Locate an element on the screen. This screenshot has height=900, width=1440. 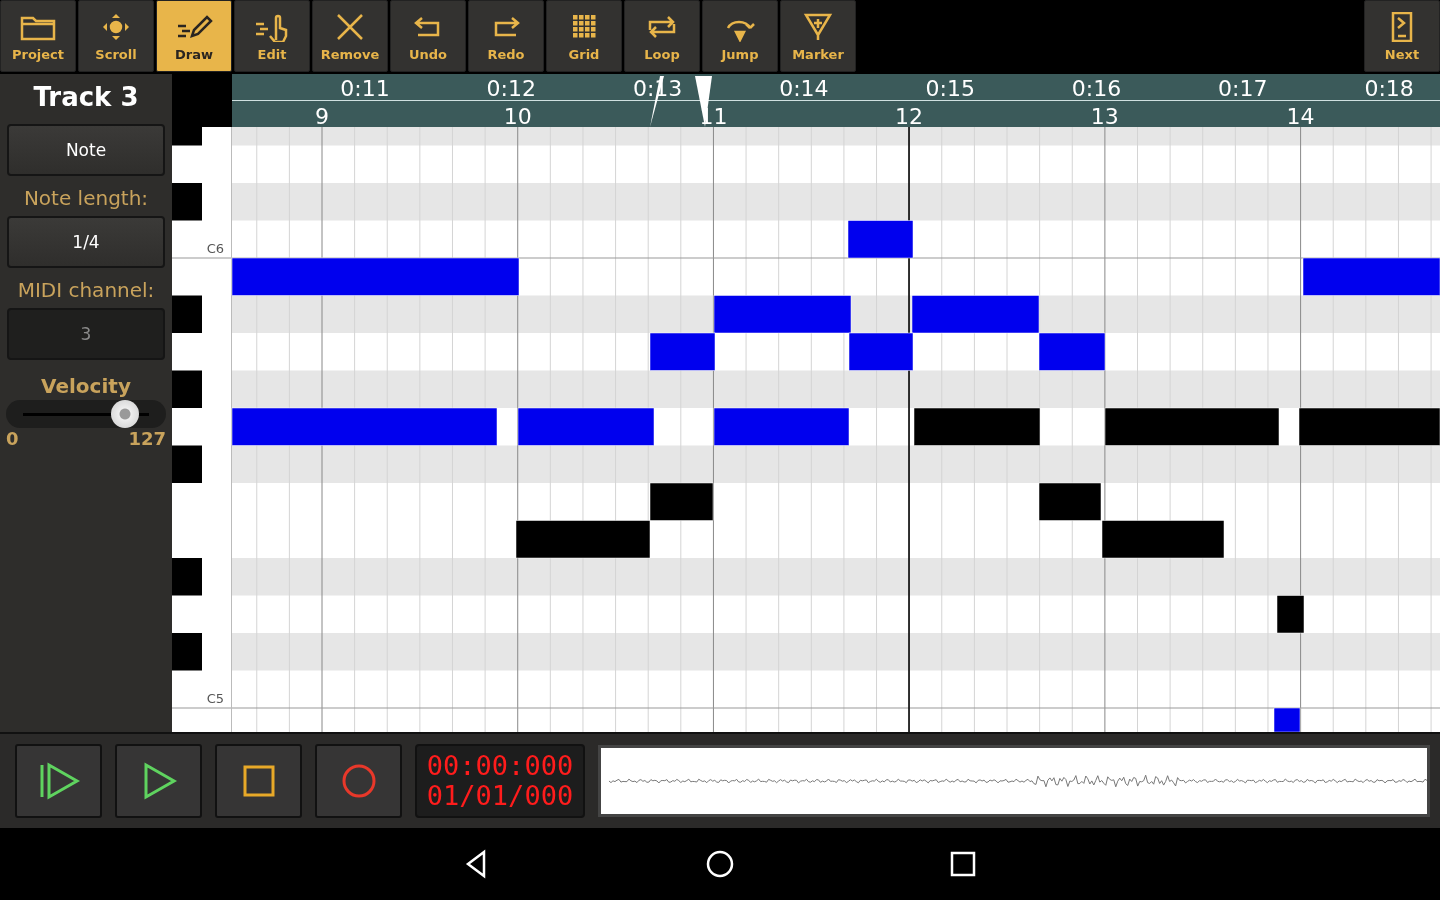
recents-icon is located at coordinates (963, 864).